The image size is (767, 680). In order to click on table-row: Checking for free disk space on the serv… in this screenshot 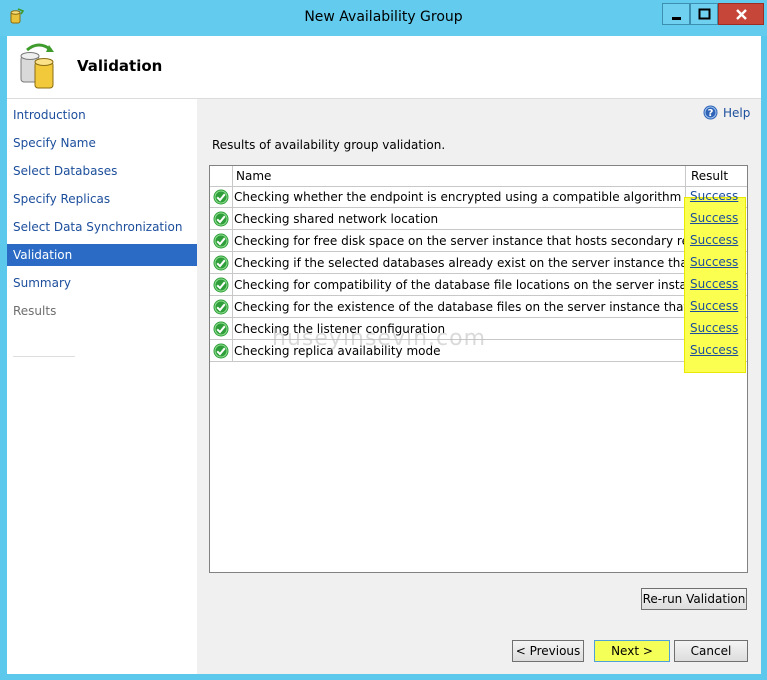, I will do `click(478, 241)`.